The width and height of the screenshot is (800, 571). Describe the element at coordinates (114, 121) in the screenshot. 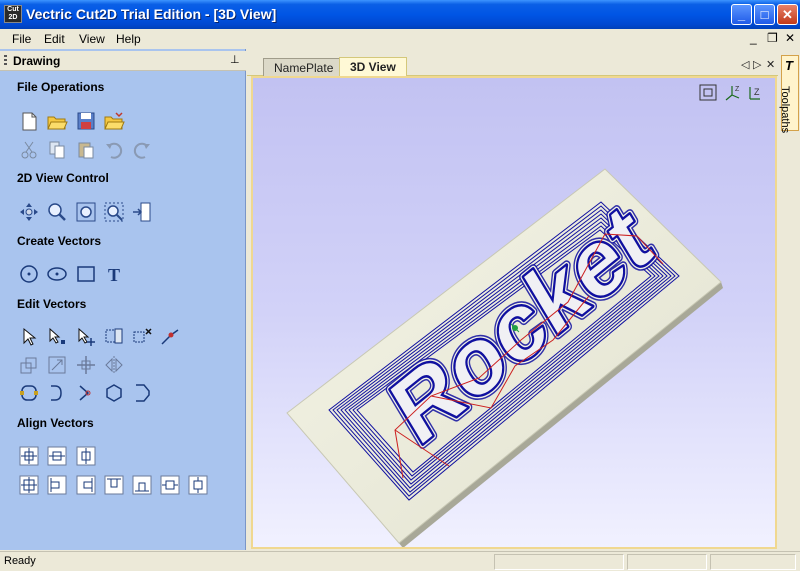

I see `import-vectors-icon` at that location.